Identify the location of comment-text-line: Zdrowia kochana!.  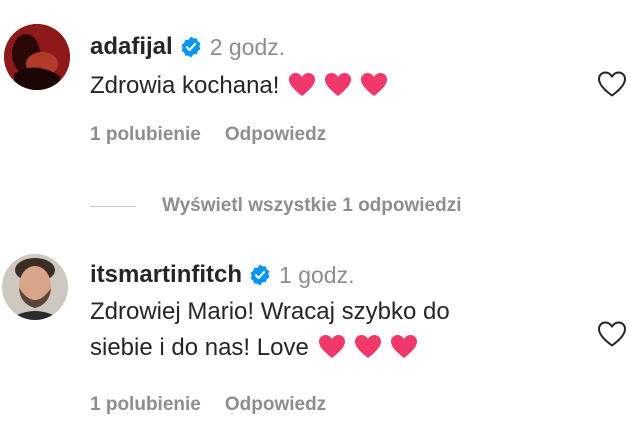
(185, 85).